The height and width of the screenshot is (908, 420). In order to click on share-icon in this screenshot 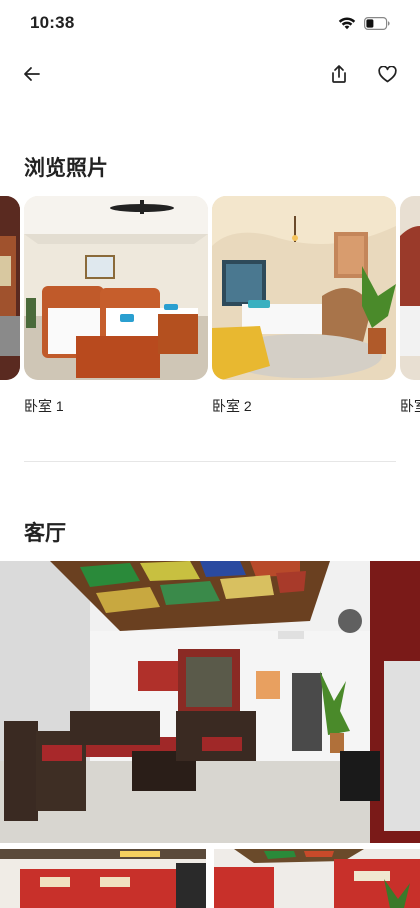, I will do `click(339, 74)`.